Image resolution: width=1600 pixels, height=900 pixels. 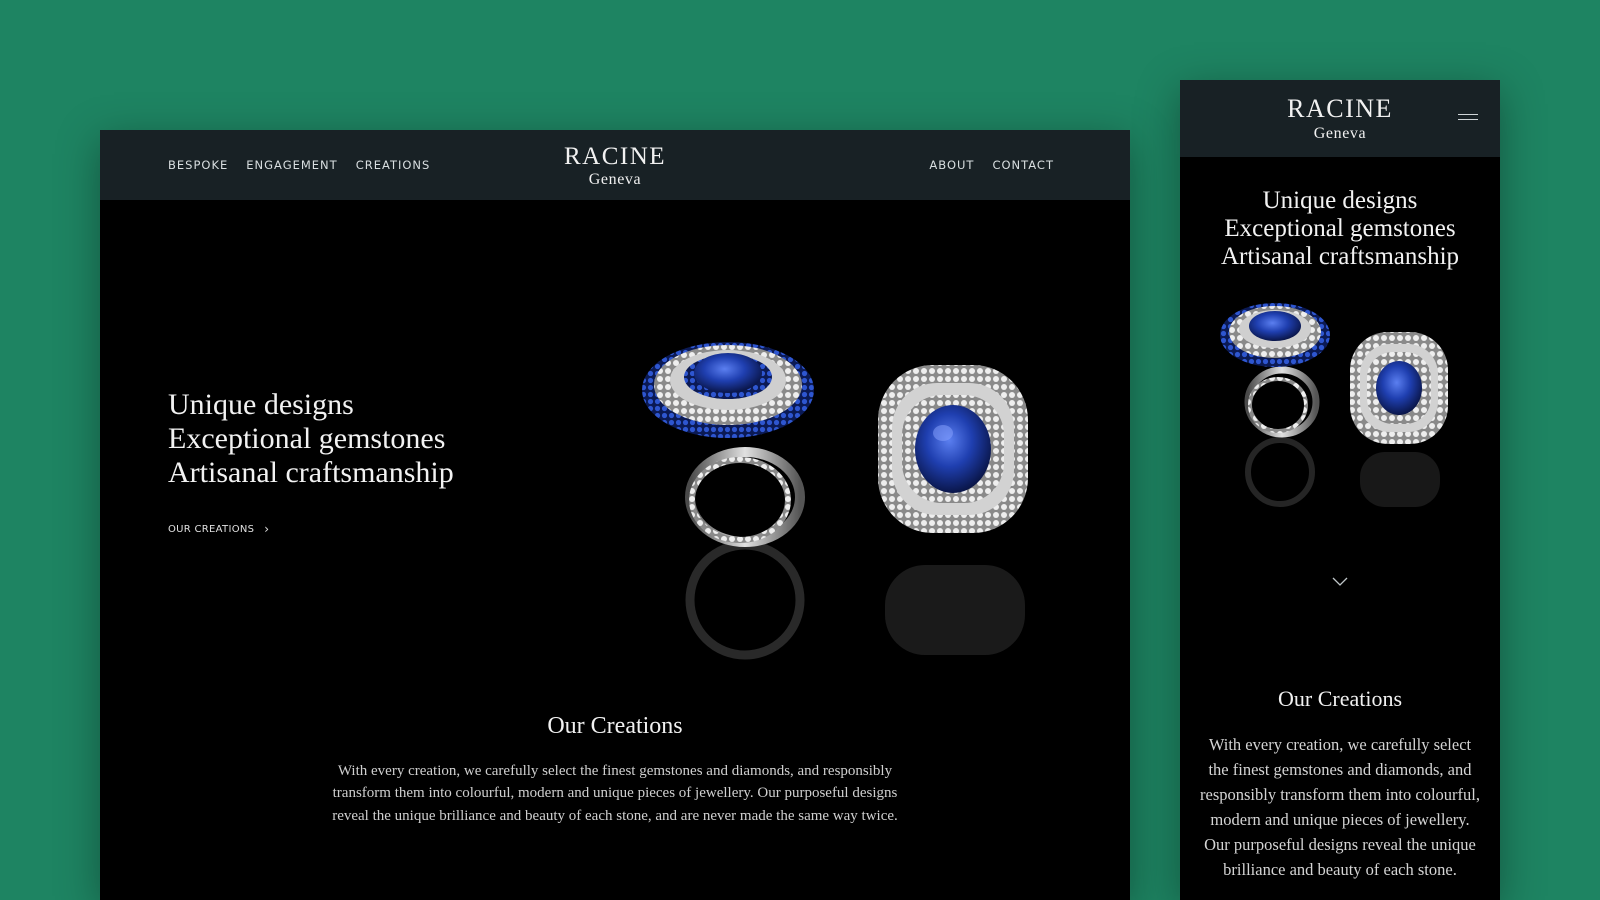 What do you see at coordinates (1340, 582) in the screenshot?
I see `chevron-down-icon` at bounding box center [1340, 582].